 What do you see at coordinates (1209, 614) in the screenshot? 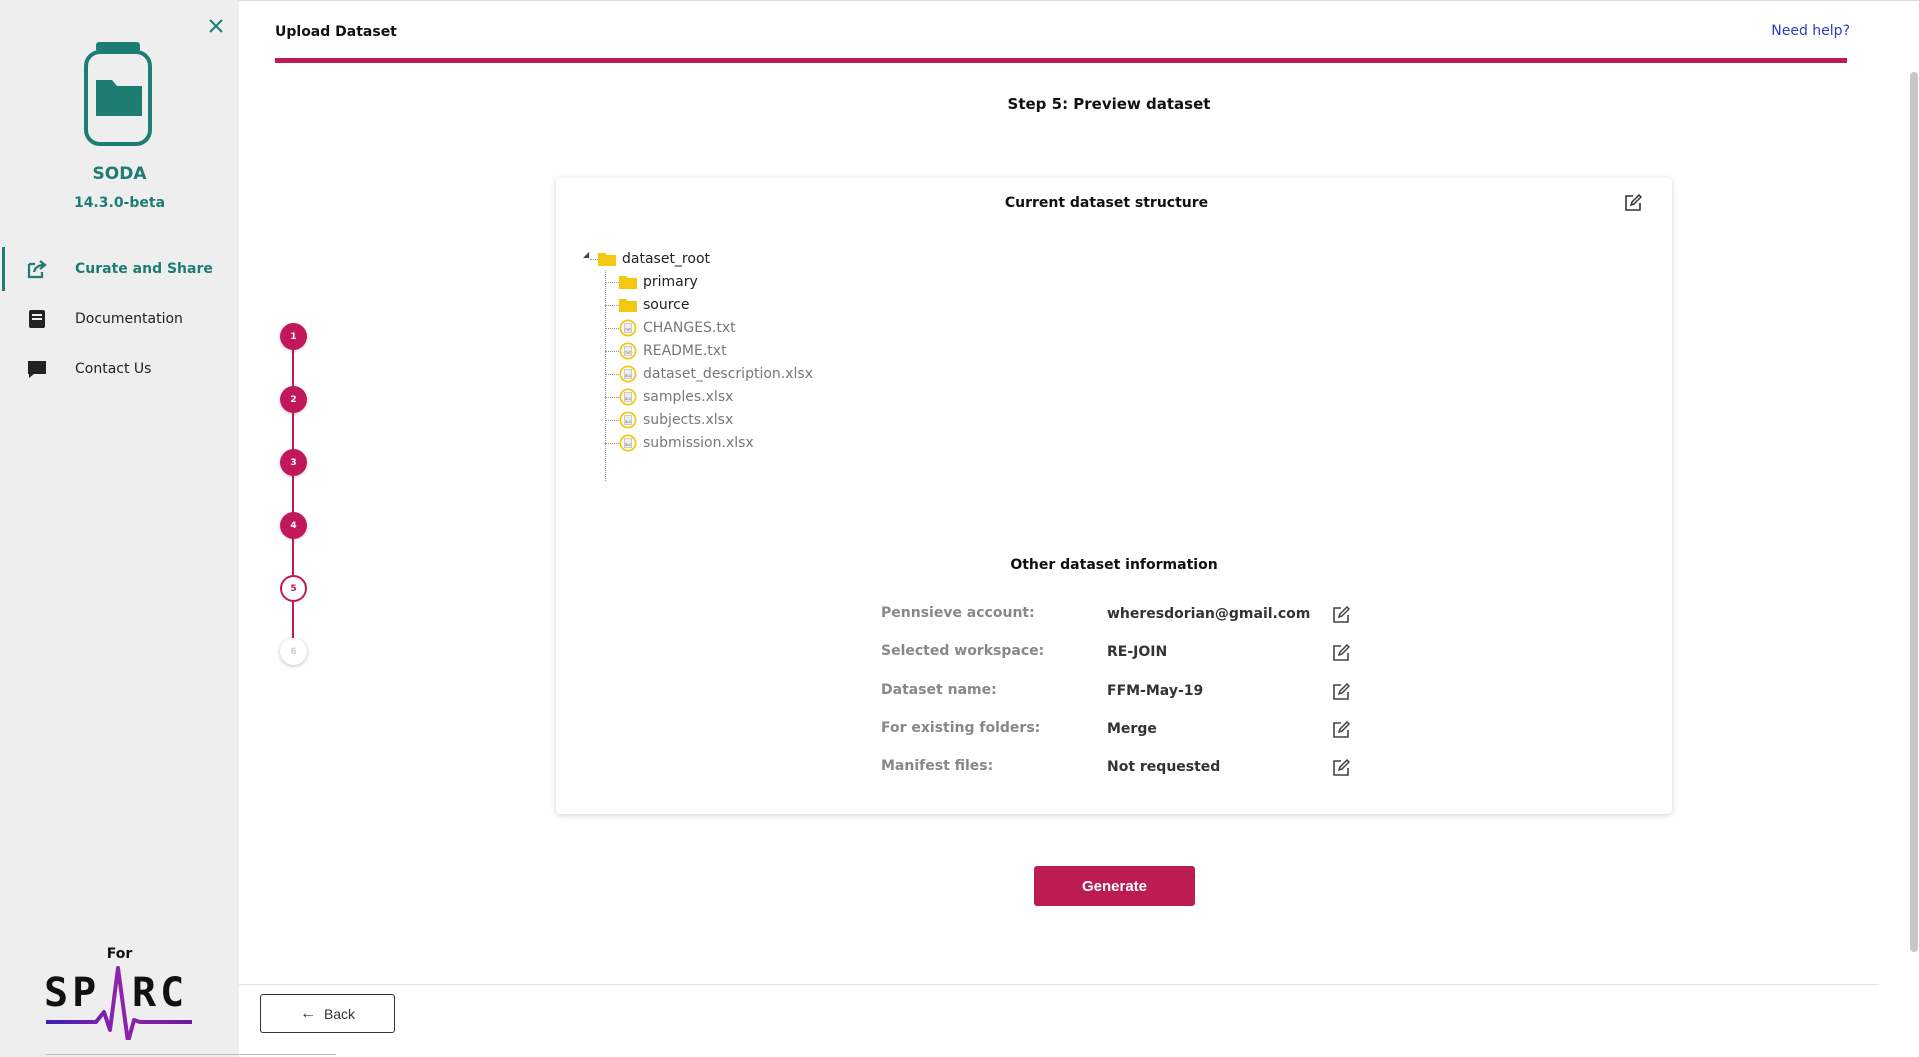
I see `info-value: wheresdorian@gmail.com` at bounding box center [1209, 614].